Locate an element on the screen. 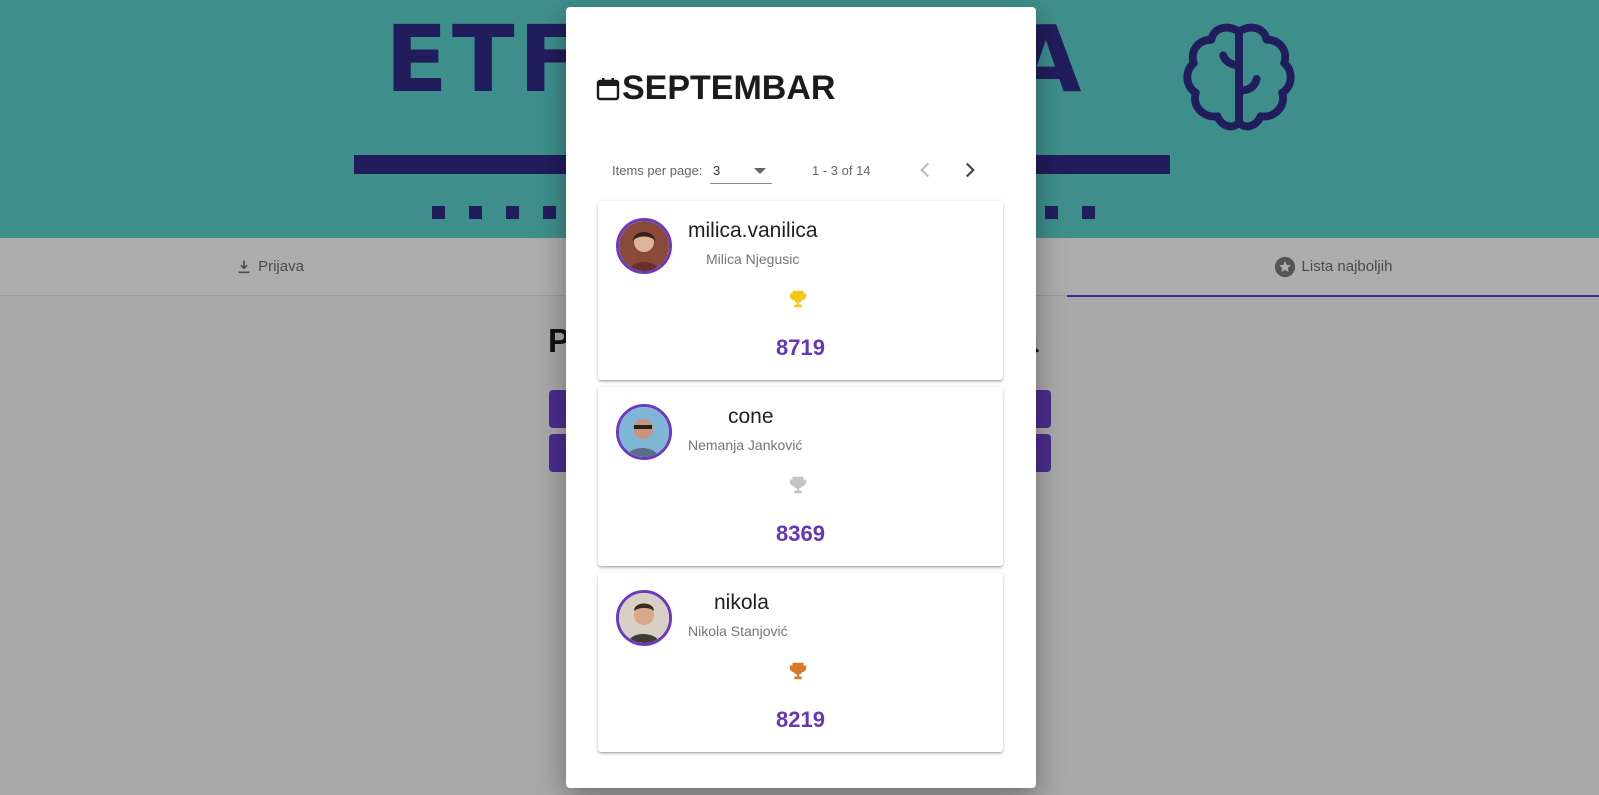  items-per-page-select: 3 is located at coordinates (741, 170).